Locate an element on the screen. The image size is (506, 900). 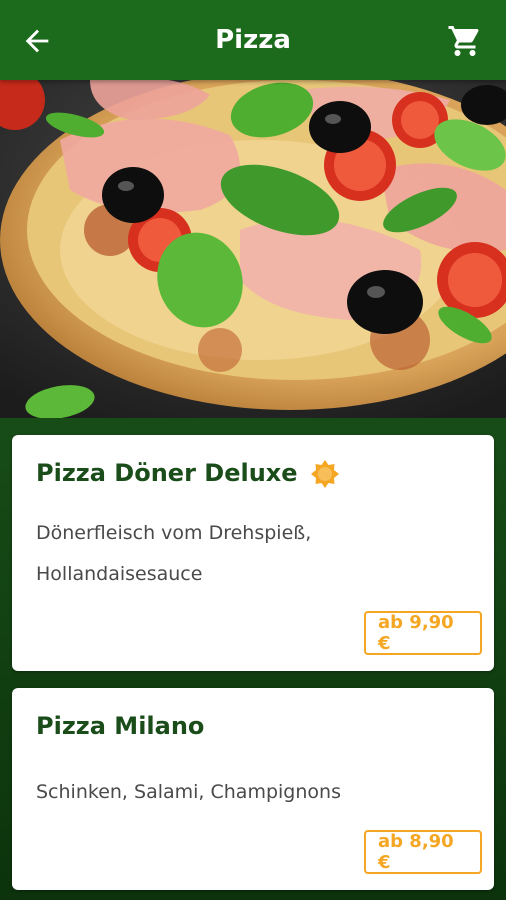
star-badge-icon is located at coordinates (325, 474).